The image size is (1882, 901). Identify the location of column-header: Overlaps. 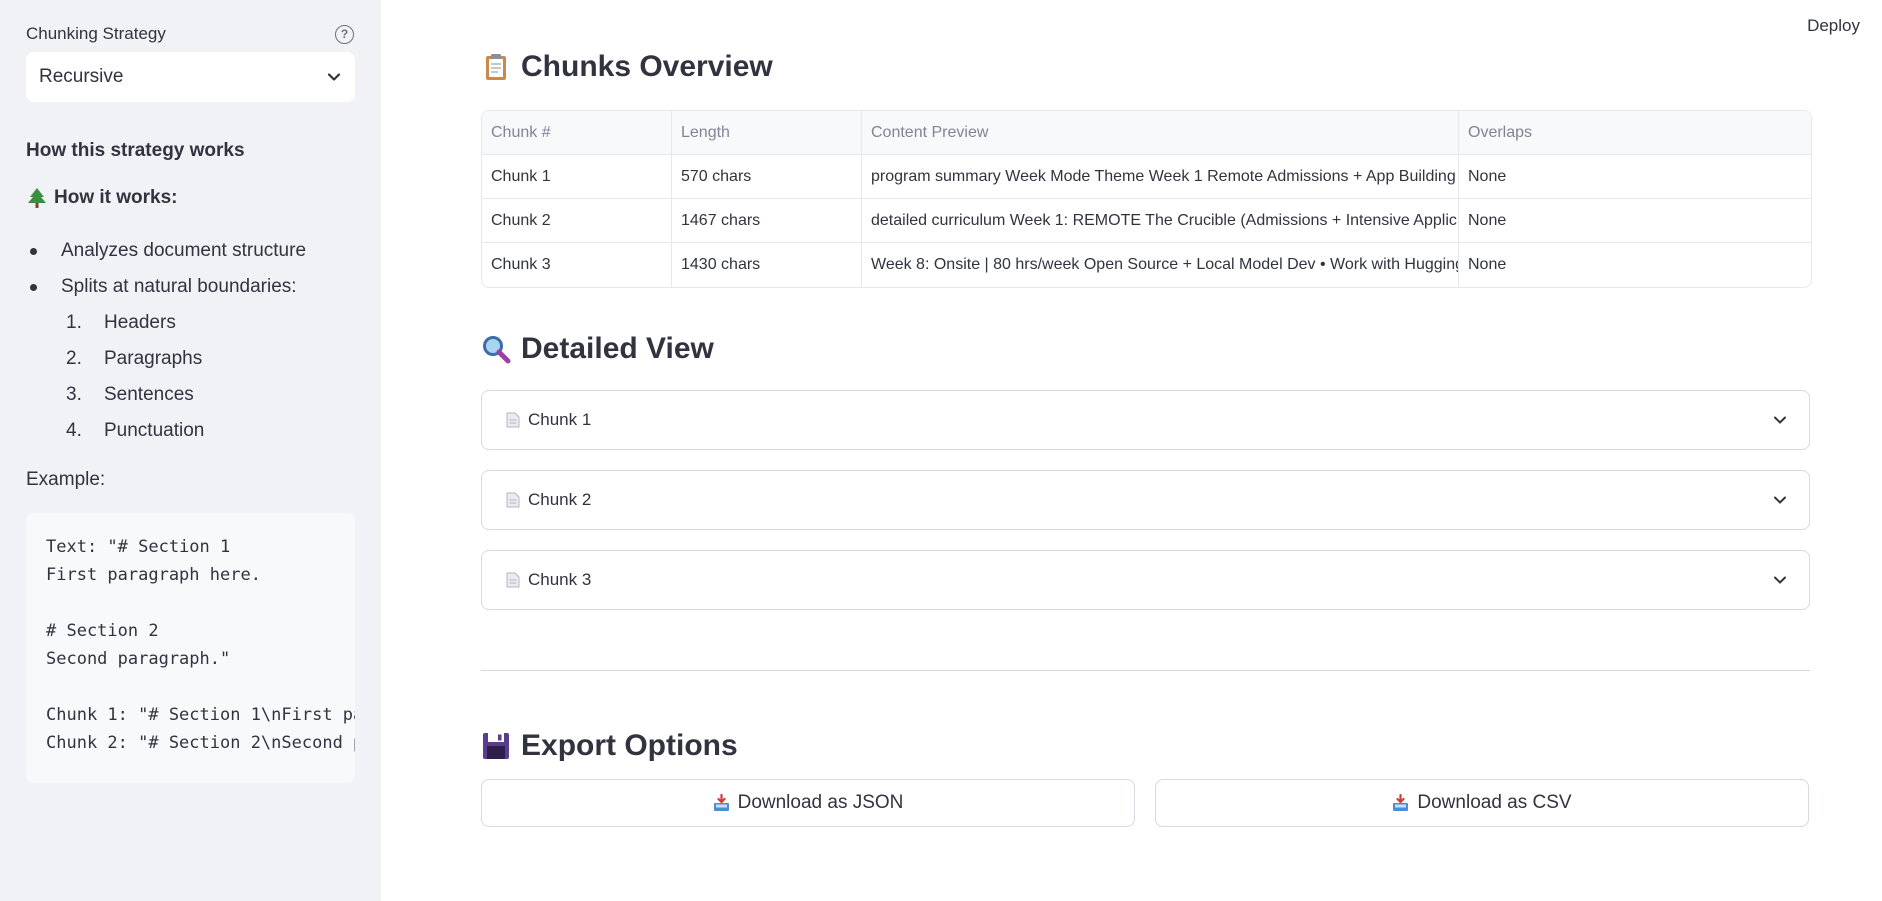
(1635, 133).